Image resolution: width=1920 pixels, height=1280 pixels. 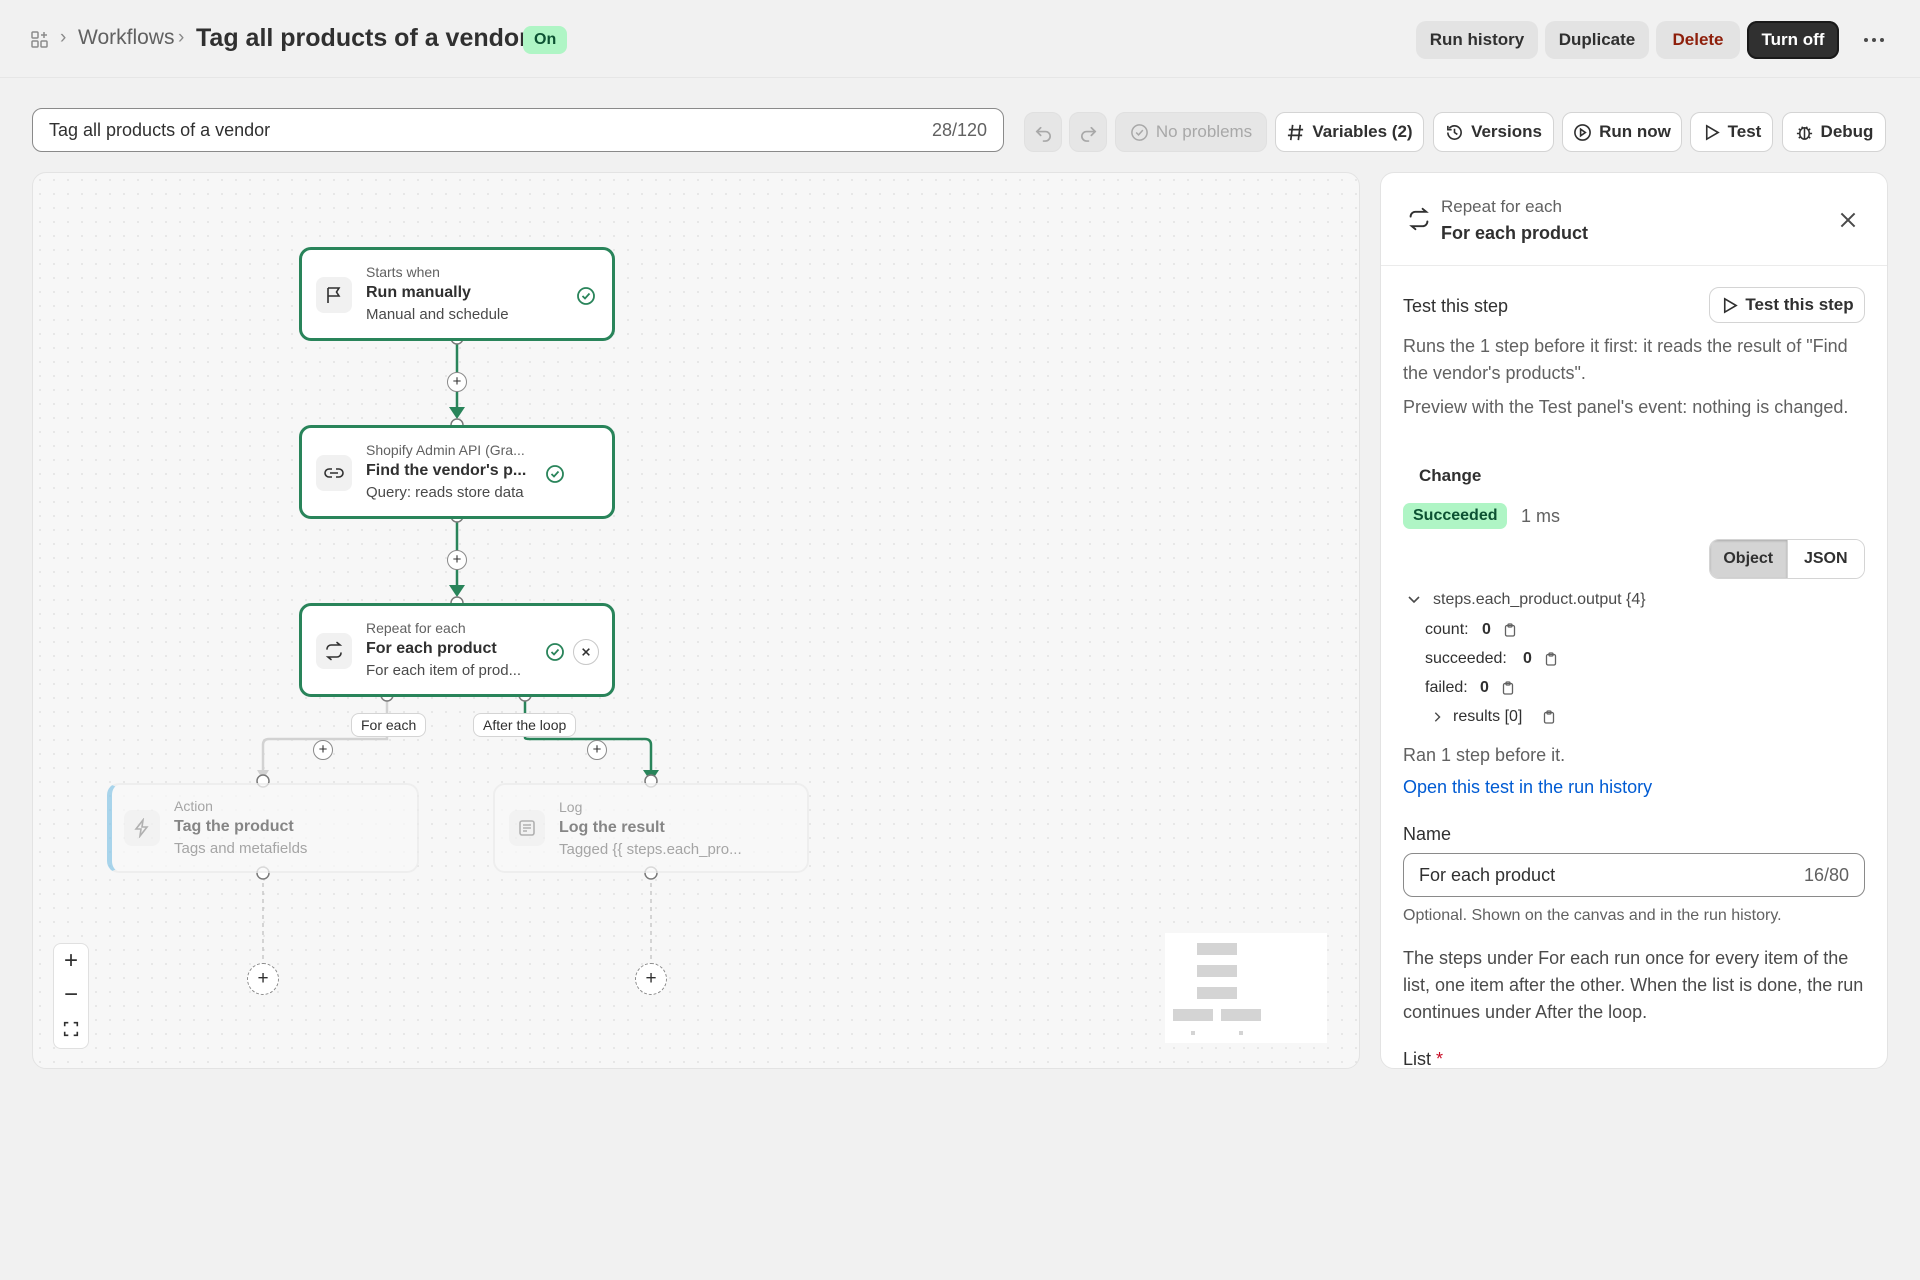 What do you see at coordinates (1748, 559) in the screenshot?
I see `object-view-tab: Object` at bounding box center [1748, 559].